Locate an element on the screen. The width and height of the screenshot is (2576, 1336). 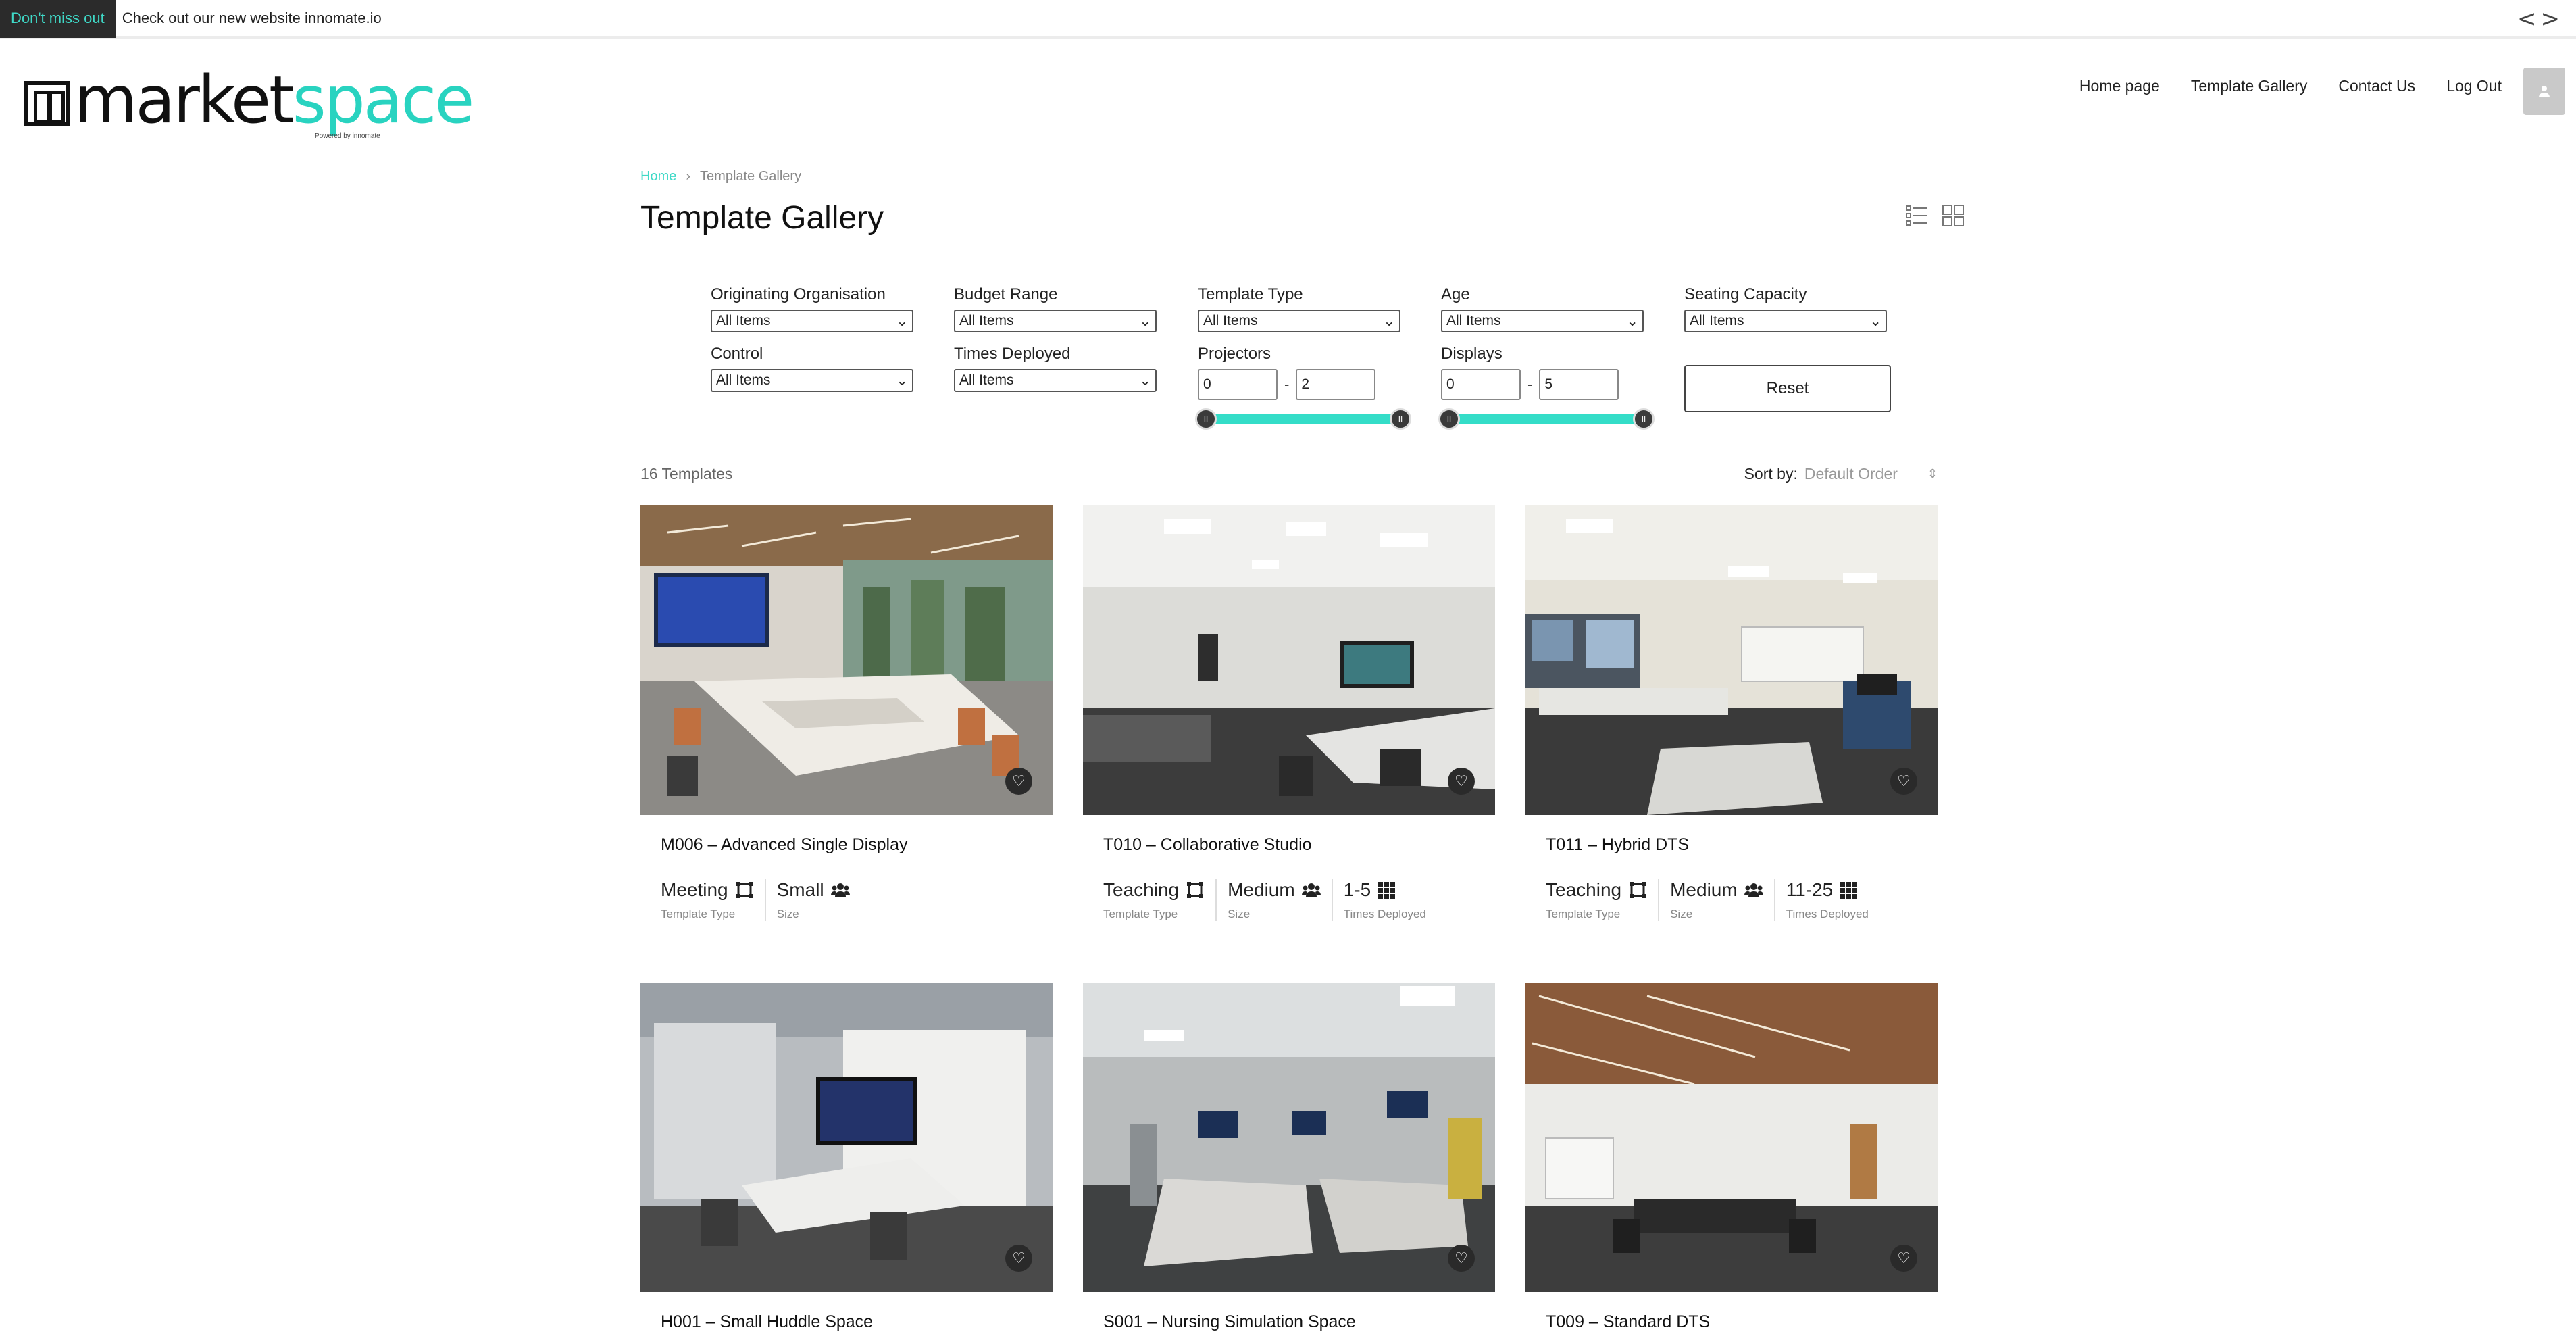
nav-log-out: Log Out is located at coordinates (2474, 86).